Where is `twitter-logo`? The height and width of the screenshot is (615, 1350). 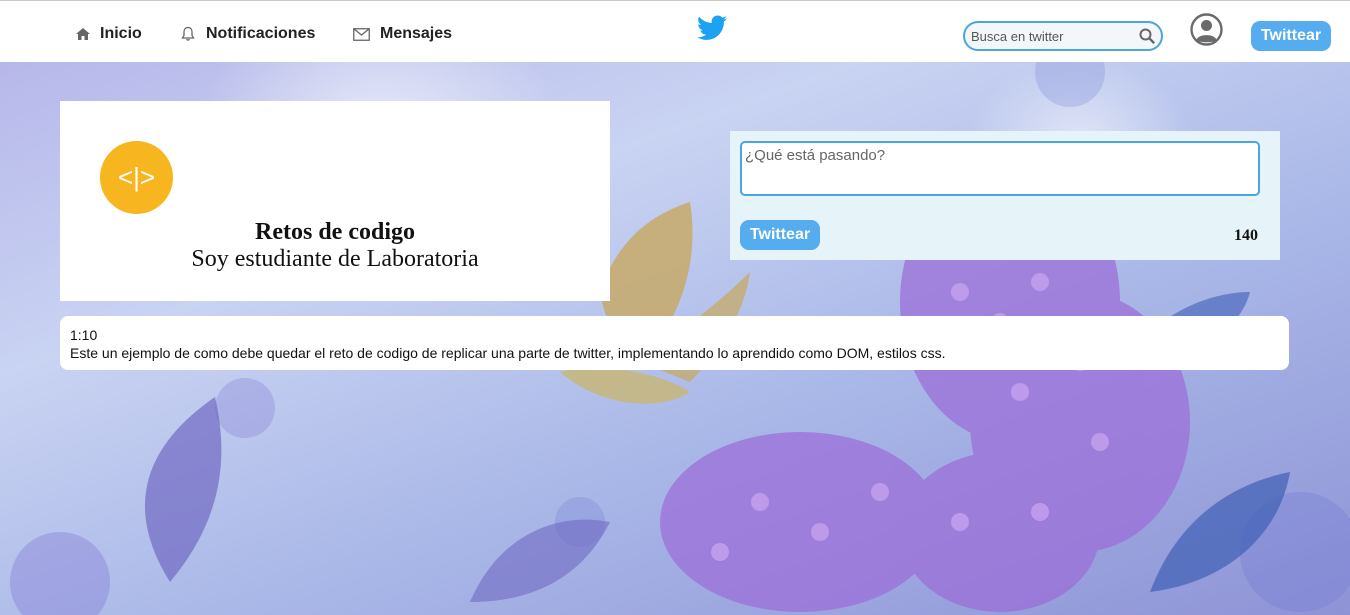
twitter-logo is located at coordinates (712, 30).